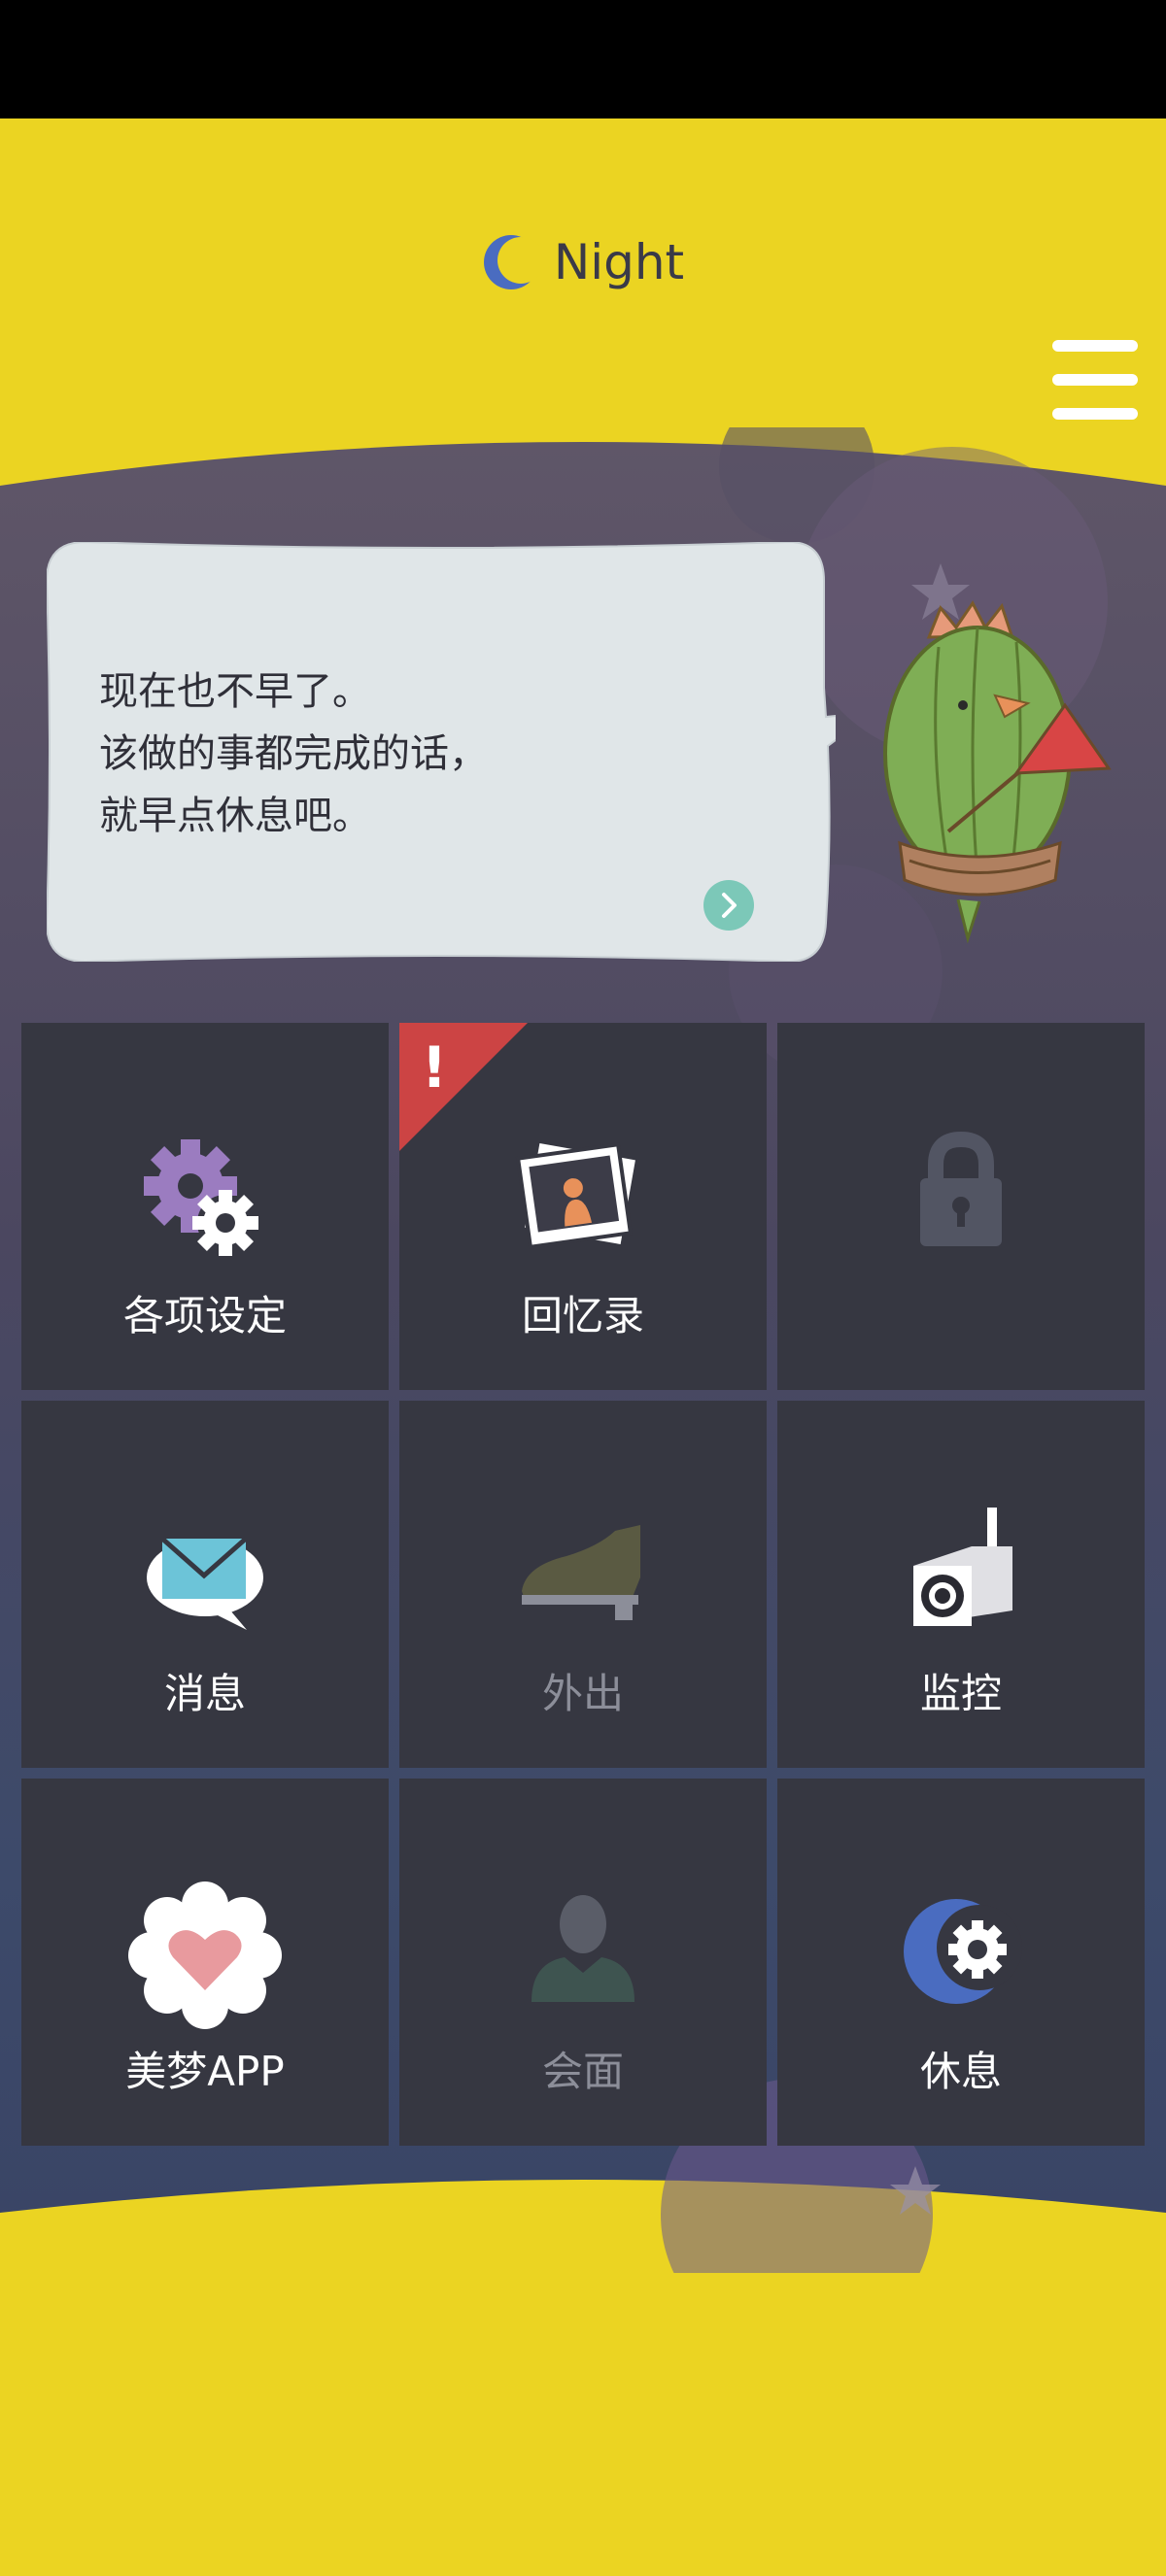  What do you see at coordinates (204, 1693) in the screenshot?
I see `tile-label: 消息` at bounding box center [204, 1693].